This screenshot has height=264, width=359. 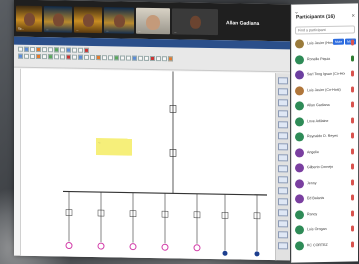 I want to click on participant-row: Ed Balanis, so click(x=325, y=198).